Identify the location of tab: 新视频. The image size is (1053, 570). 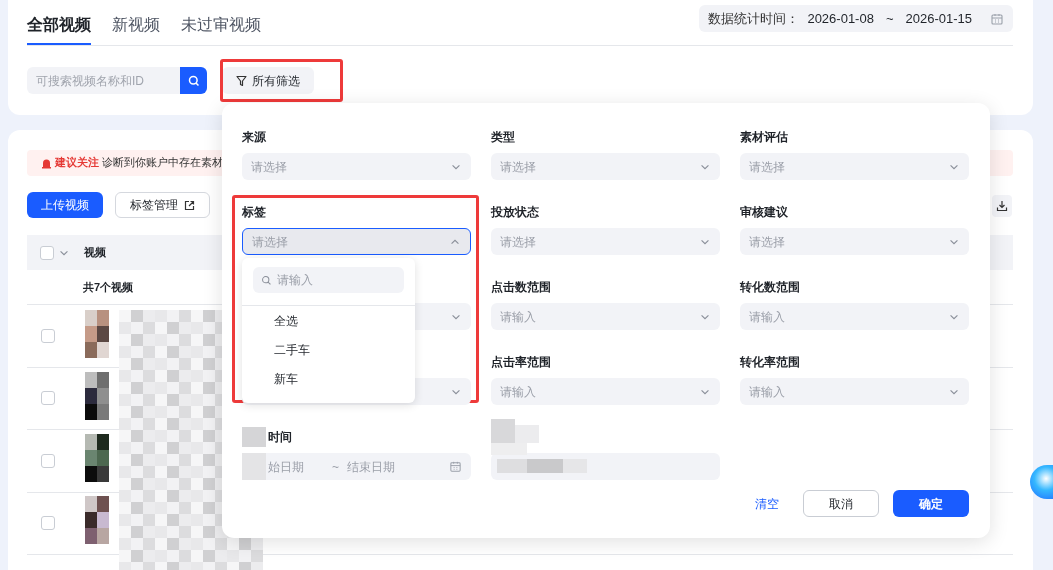
(136, 22).